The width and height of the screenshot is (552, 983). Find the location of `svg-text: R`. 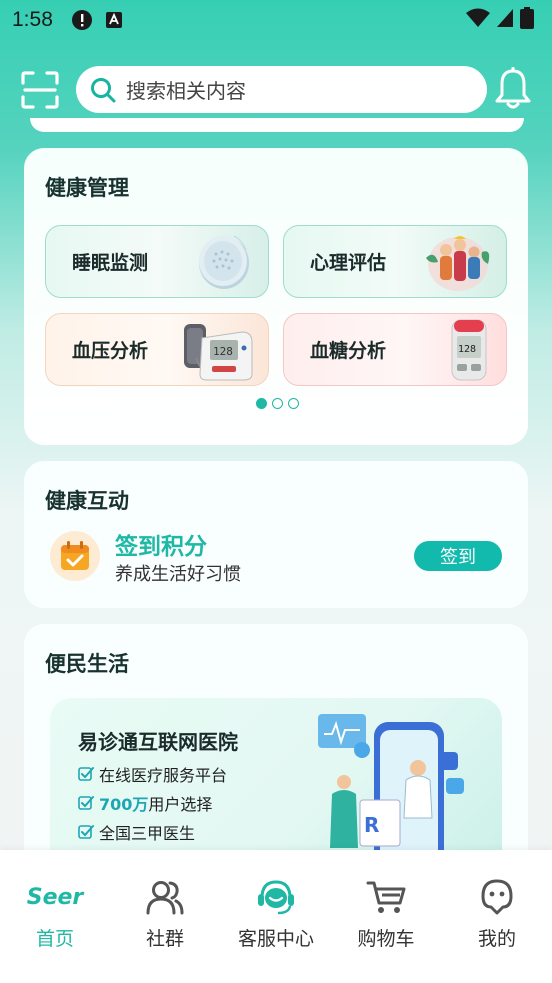

svg-text: R is located at coordinates (371, 825).